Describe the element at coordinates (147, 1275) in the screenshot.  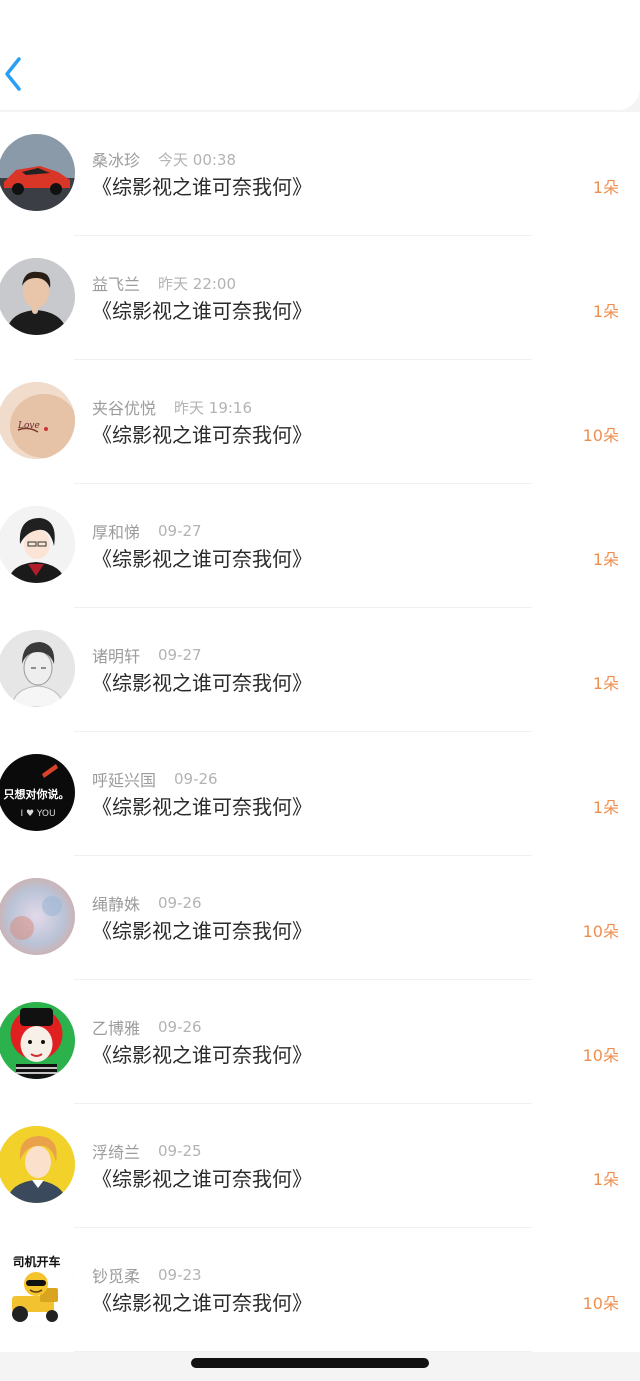
I see `item-meta: 钞觅柔 09-23` at that location.